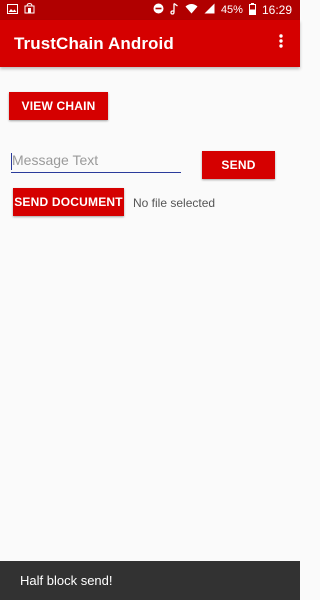 The width and height of the screenshot is (320, 600). I want to click on nfc-icon, so click(174, 10).